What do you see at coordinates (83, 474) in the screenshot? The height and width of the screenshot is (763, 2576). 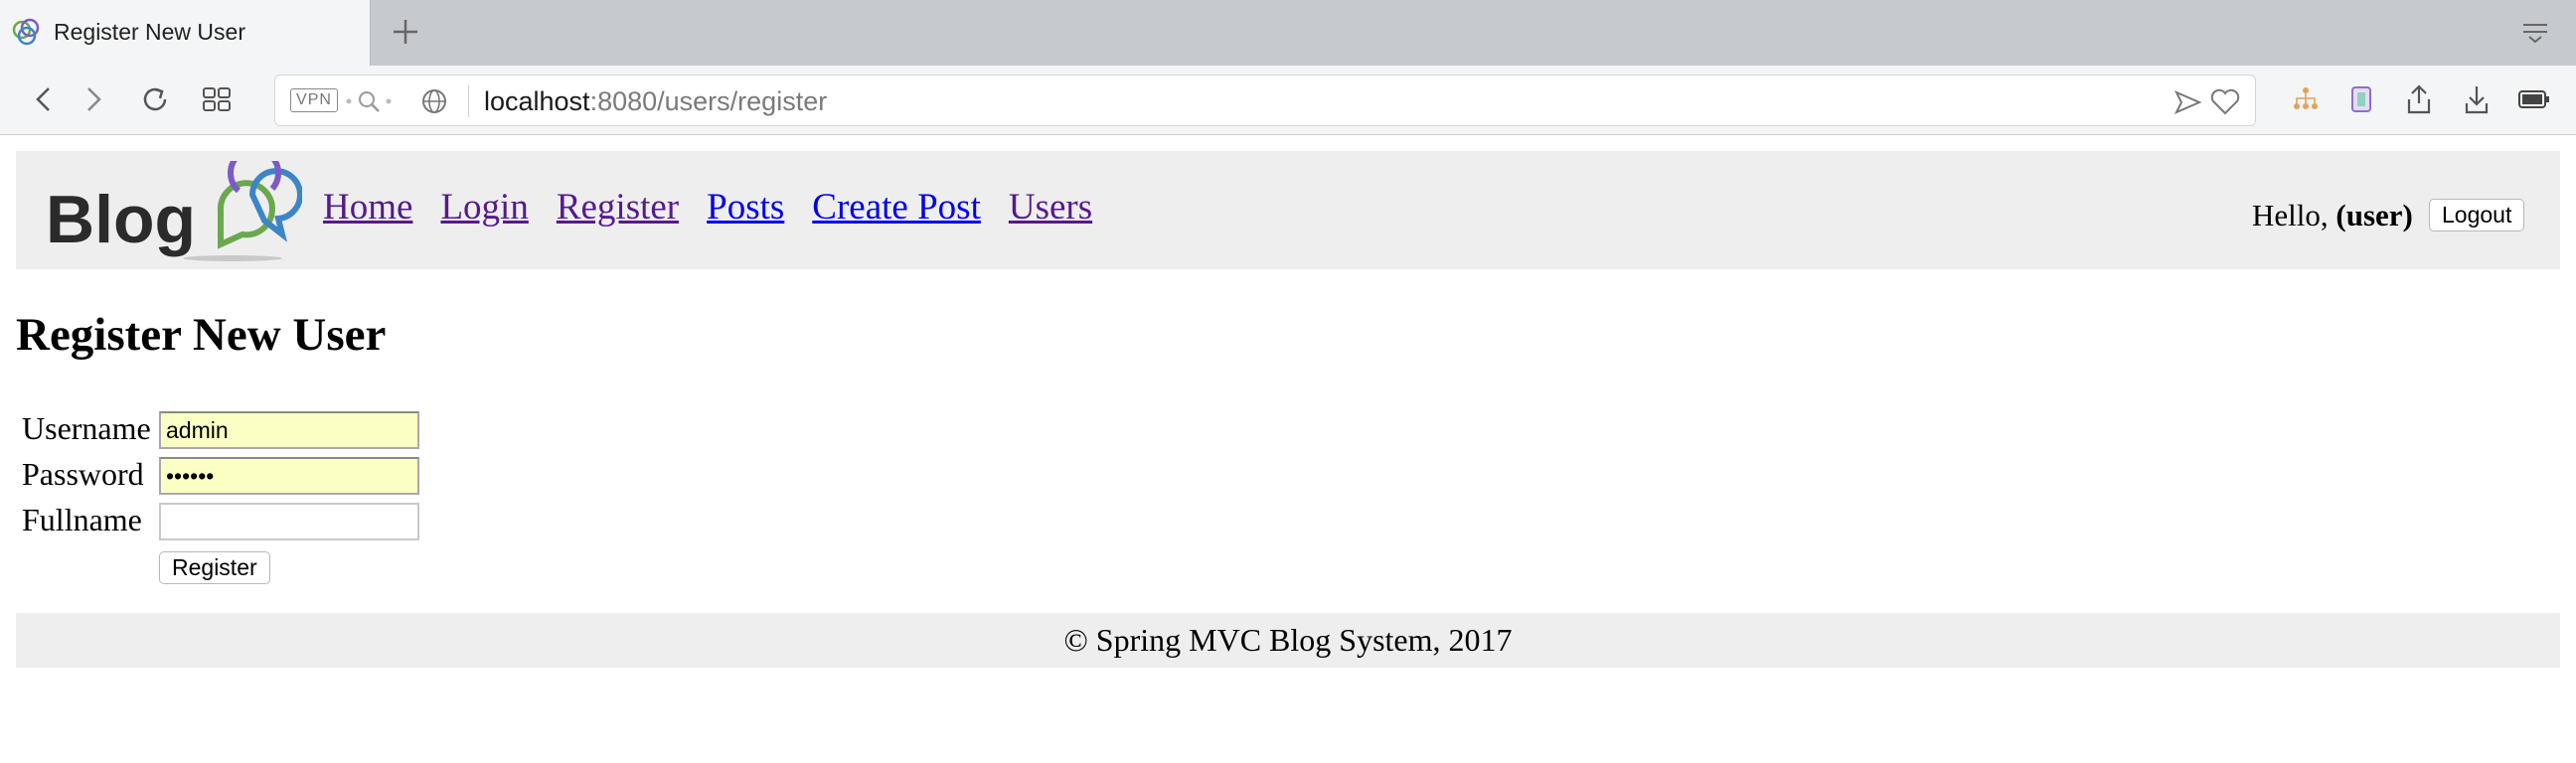 I see `password-label: Password` at bounding box center [83, 474].